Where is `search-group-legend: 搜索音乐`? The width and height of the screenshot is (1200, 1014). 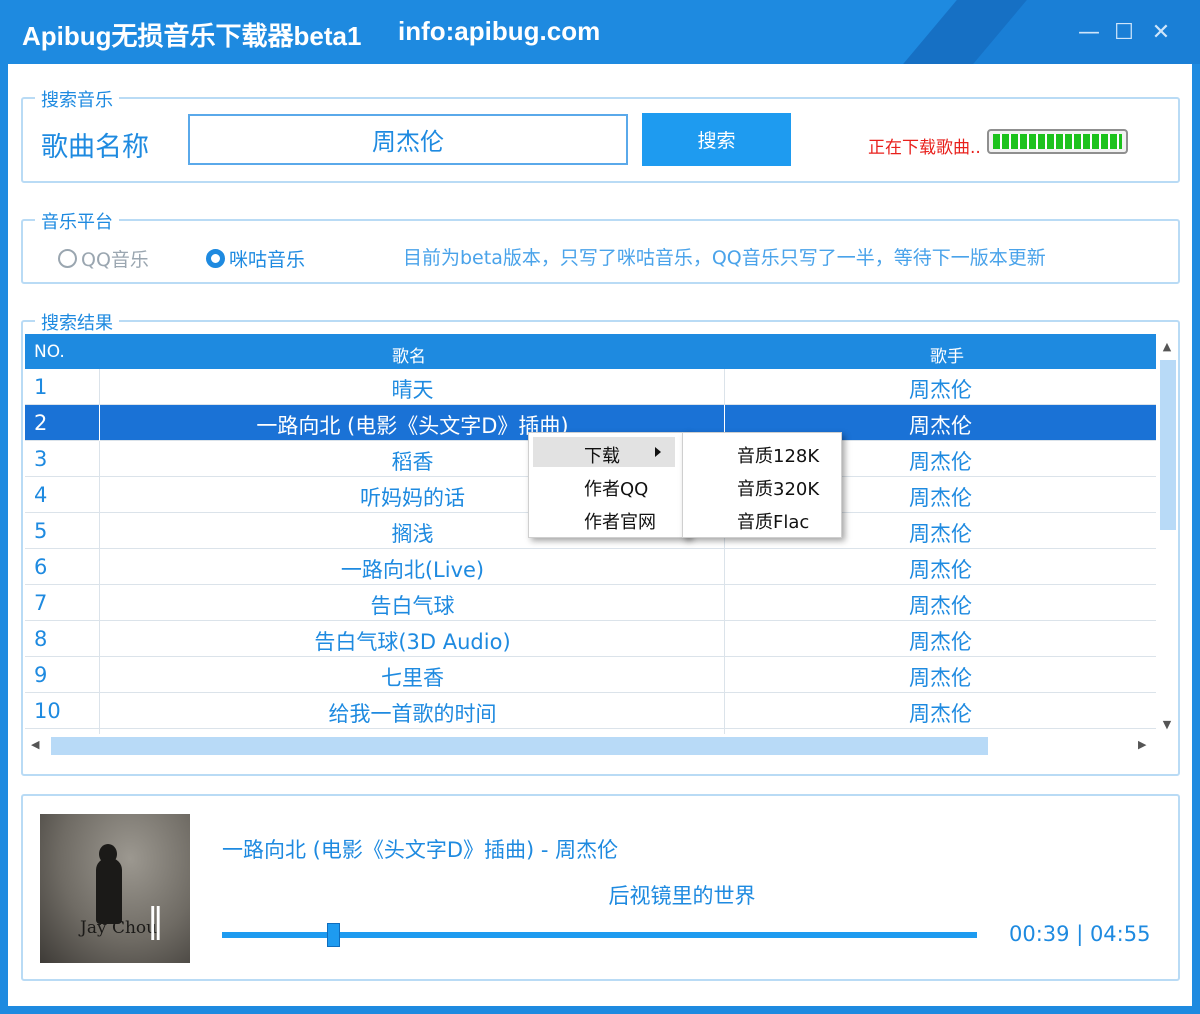
search-group-legend: 搜索音乐 is located at coordinates (77, 99).